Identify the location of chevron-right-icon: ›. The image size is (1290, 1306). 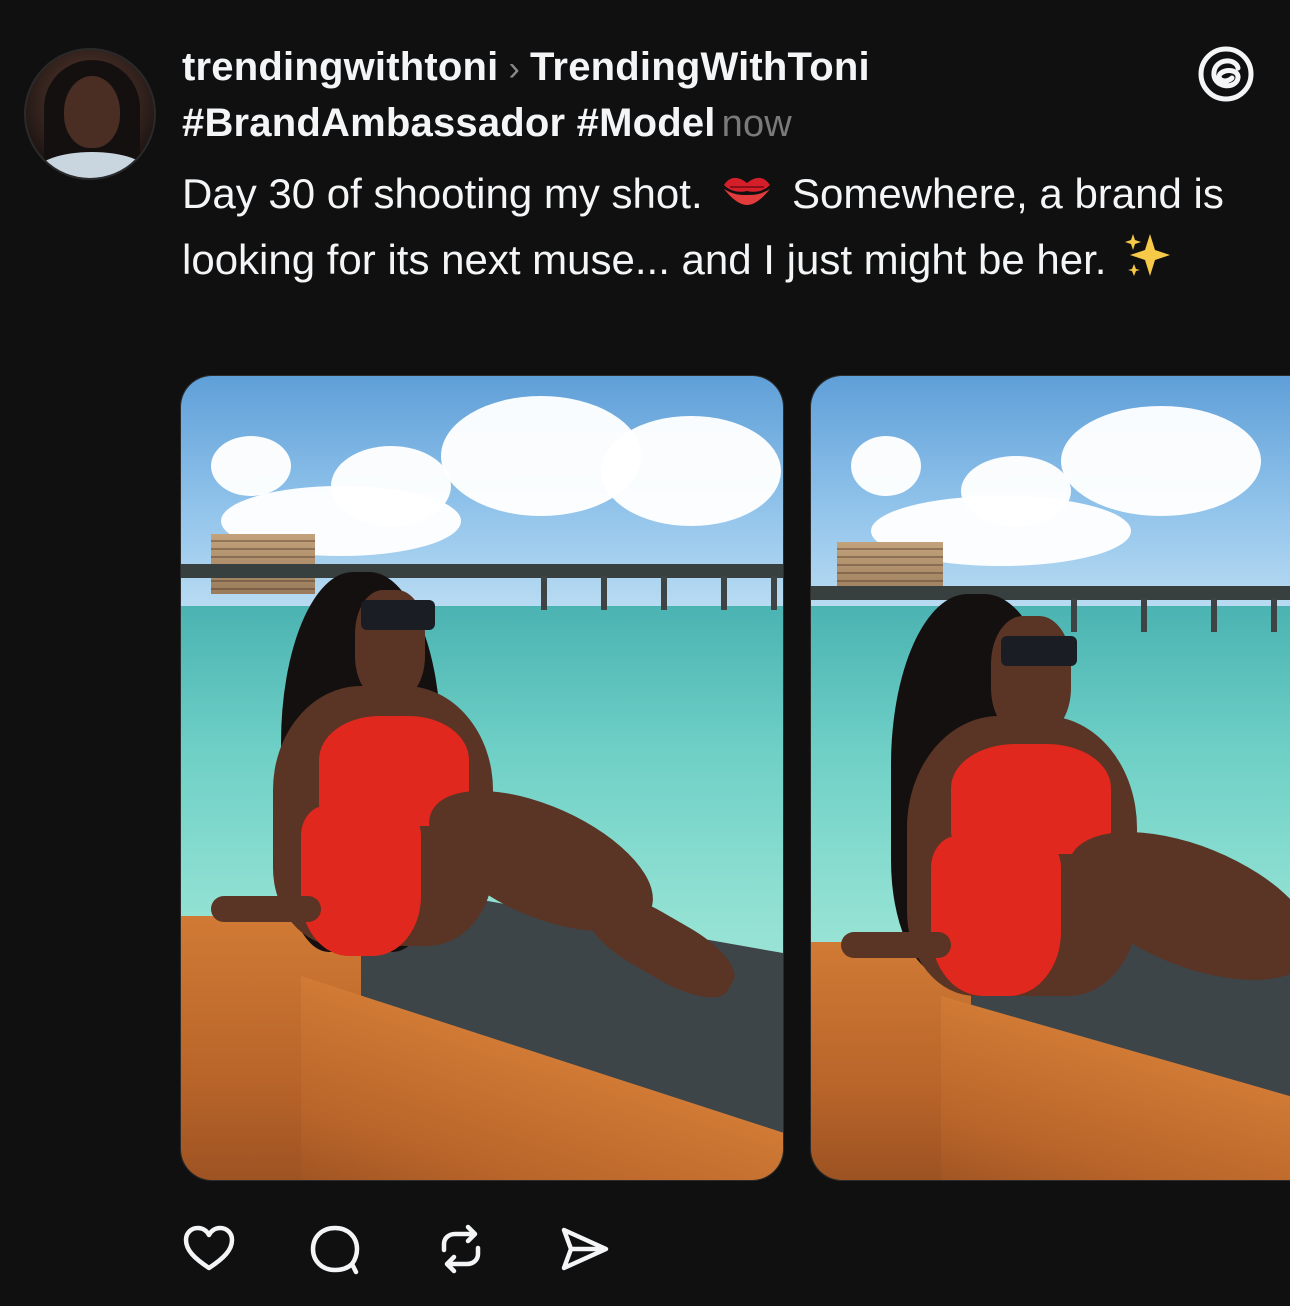
(514, 69).